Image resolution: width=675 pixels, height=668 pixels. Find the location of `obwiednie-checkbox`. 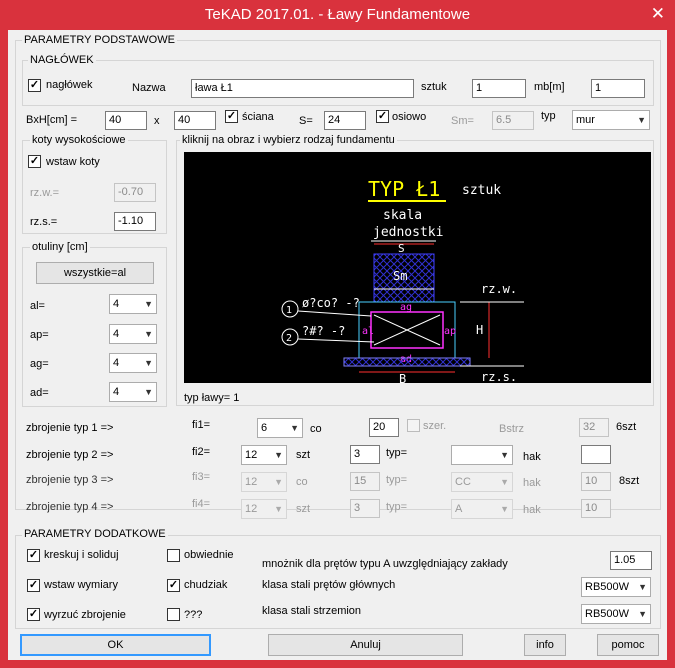

obwiednie-checkbox is located at coordinates (173, 555).